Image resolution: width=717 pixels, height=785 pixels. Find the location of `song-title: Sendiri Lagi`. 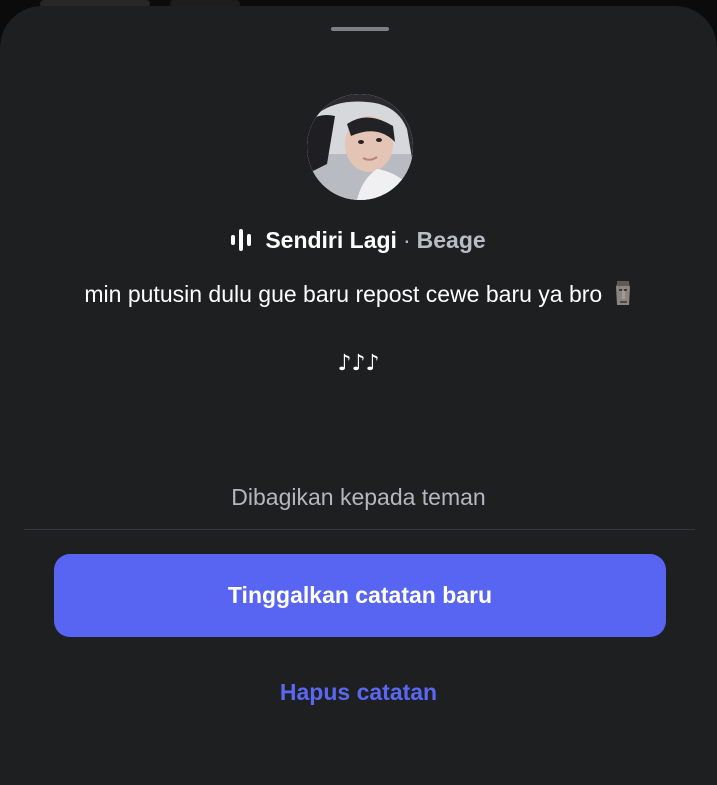

song-title: Sendiri Lagi is located at coordinates (331, 239).